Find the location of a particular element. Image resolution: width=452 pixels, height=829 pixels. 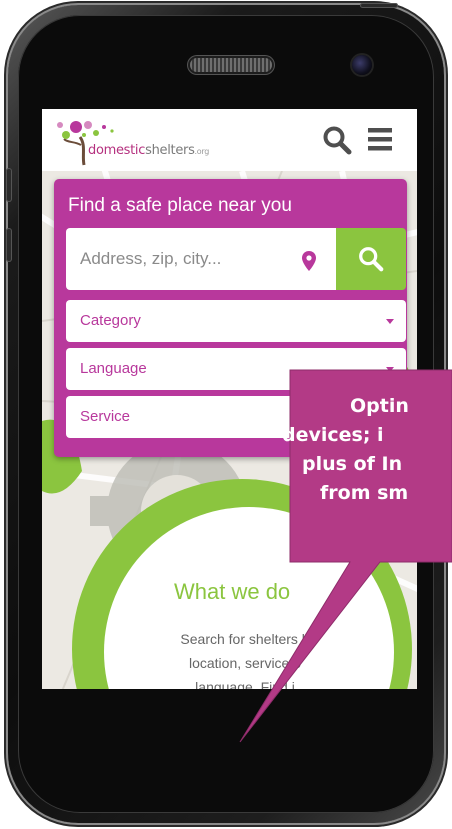

what-we-do-title: What we do is located at coordinates (232, 591).